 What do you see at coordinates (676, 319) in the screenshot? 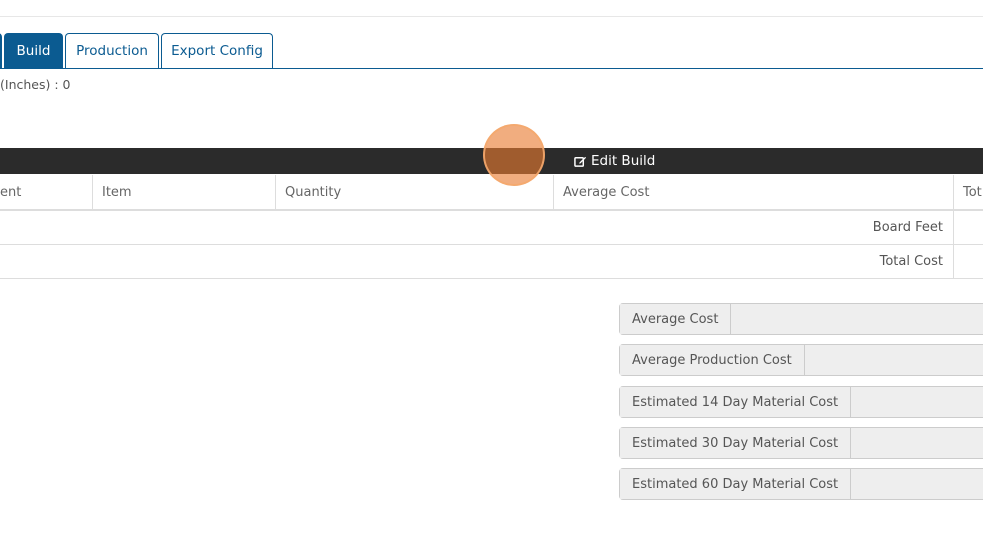
I see `average-cost-label: Average Cost` at bounding box center [676, 319].